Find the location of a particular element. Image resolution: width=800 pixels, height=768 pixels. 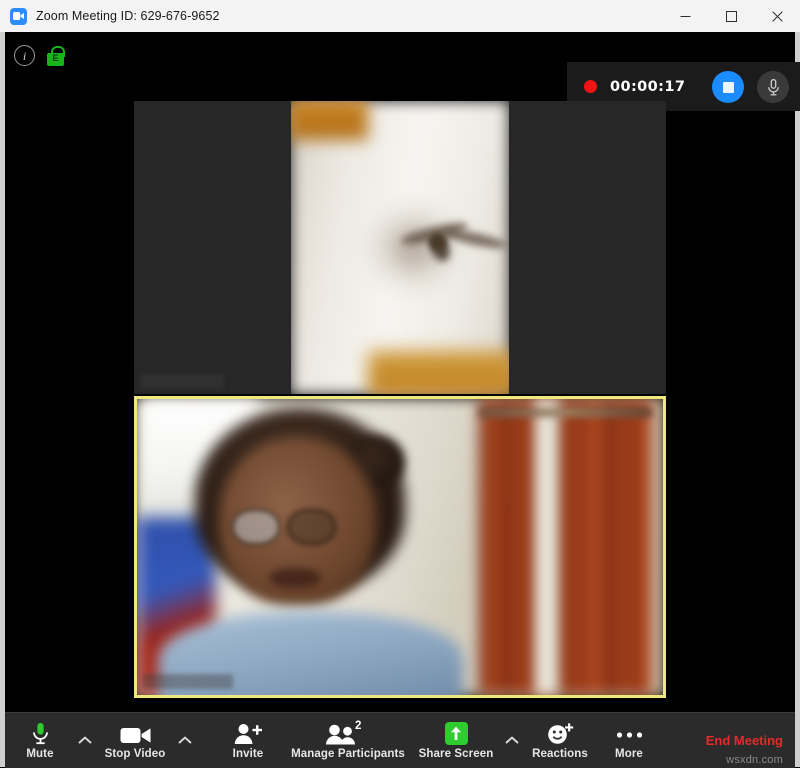

eyeglasses-right-lens is located at coordinates (311, 527).